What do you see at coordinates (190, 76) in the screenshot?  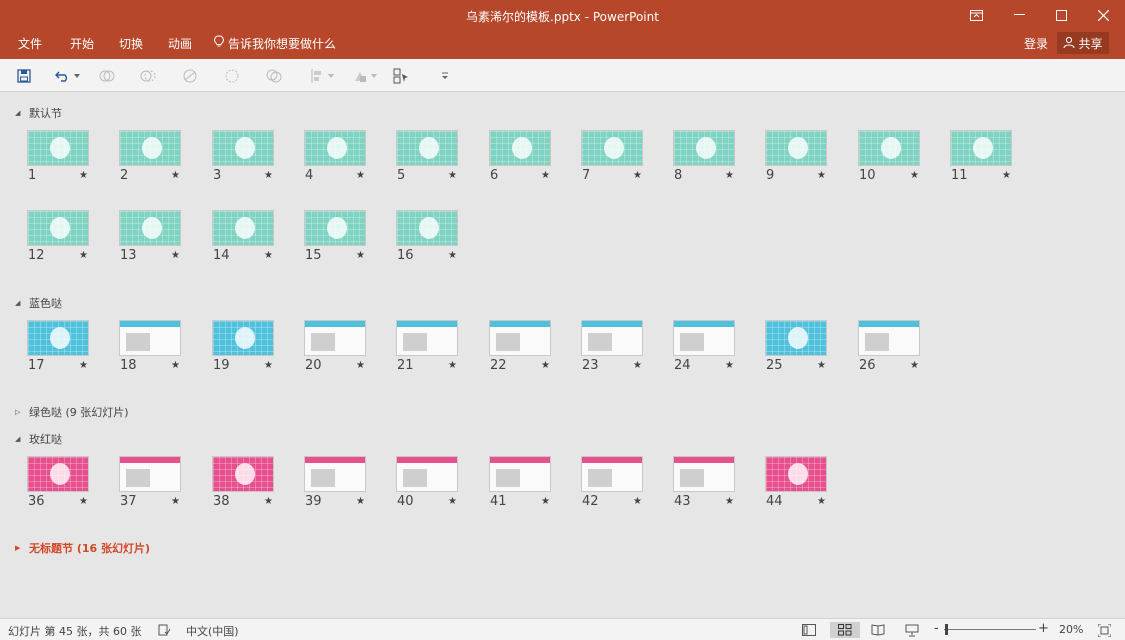 I see `shape-fragment-icon` at bounding box center [190, 76].